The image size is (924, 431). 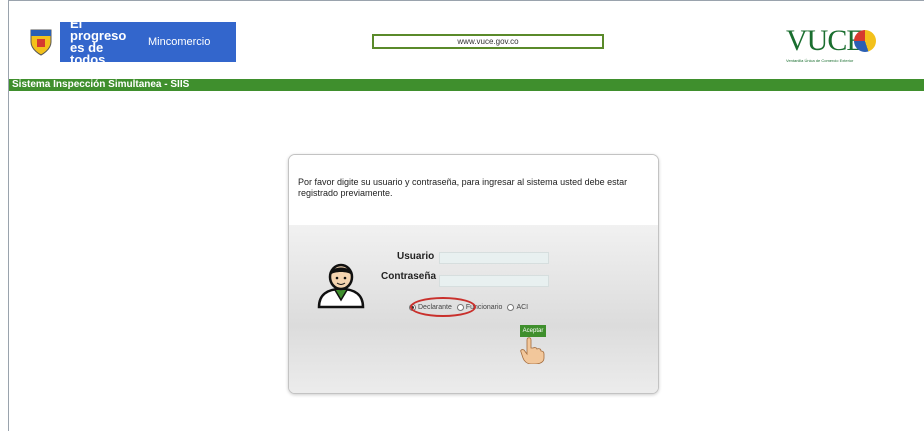 I want to click on system-title: Sistema Inspección Simultanea - SIIS, so click(x=101, y=84).